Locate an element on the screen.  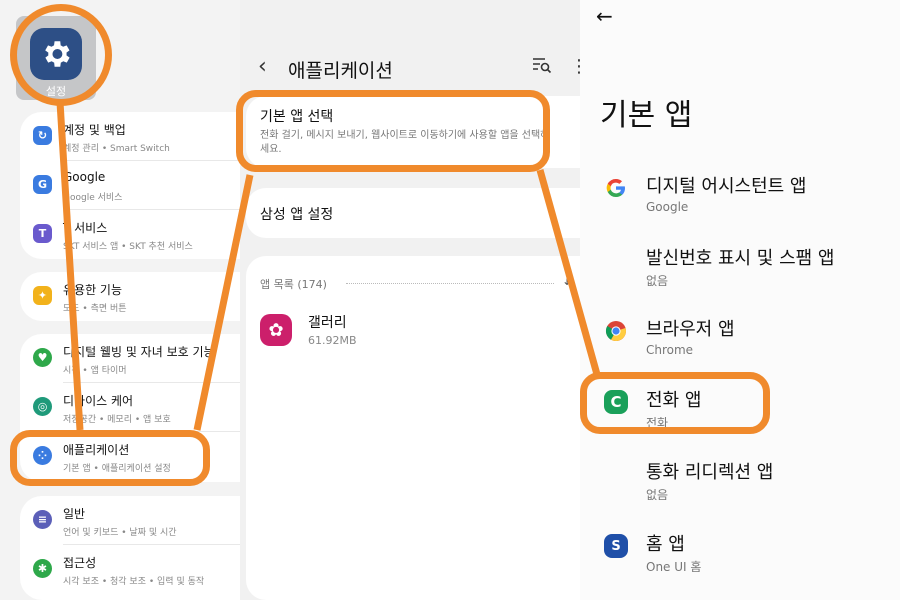
highlight-settings-app is located at coordinates (61, 55).